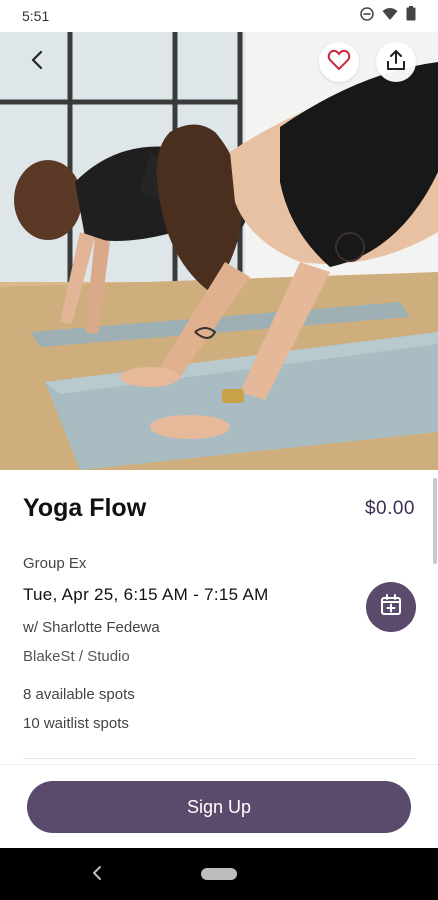  I want to click on section-divider, so click(219, 758).